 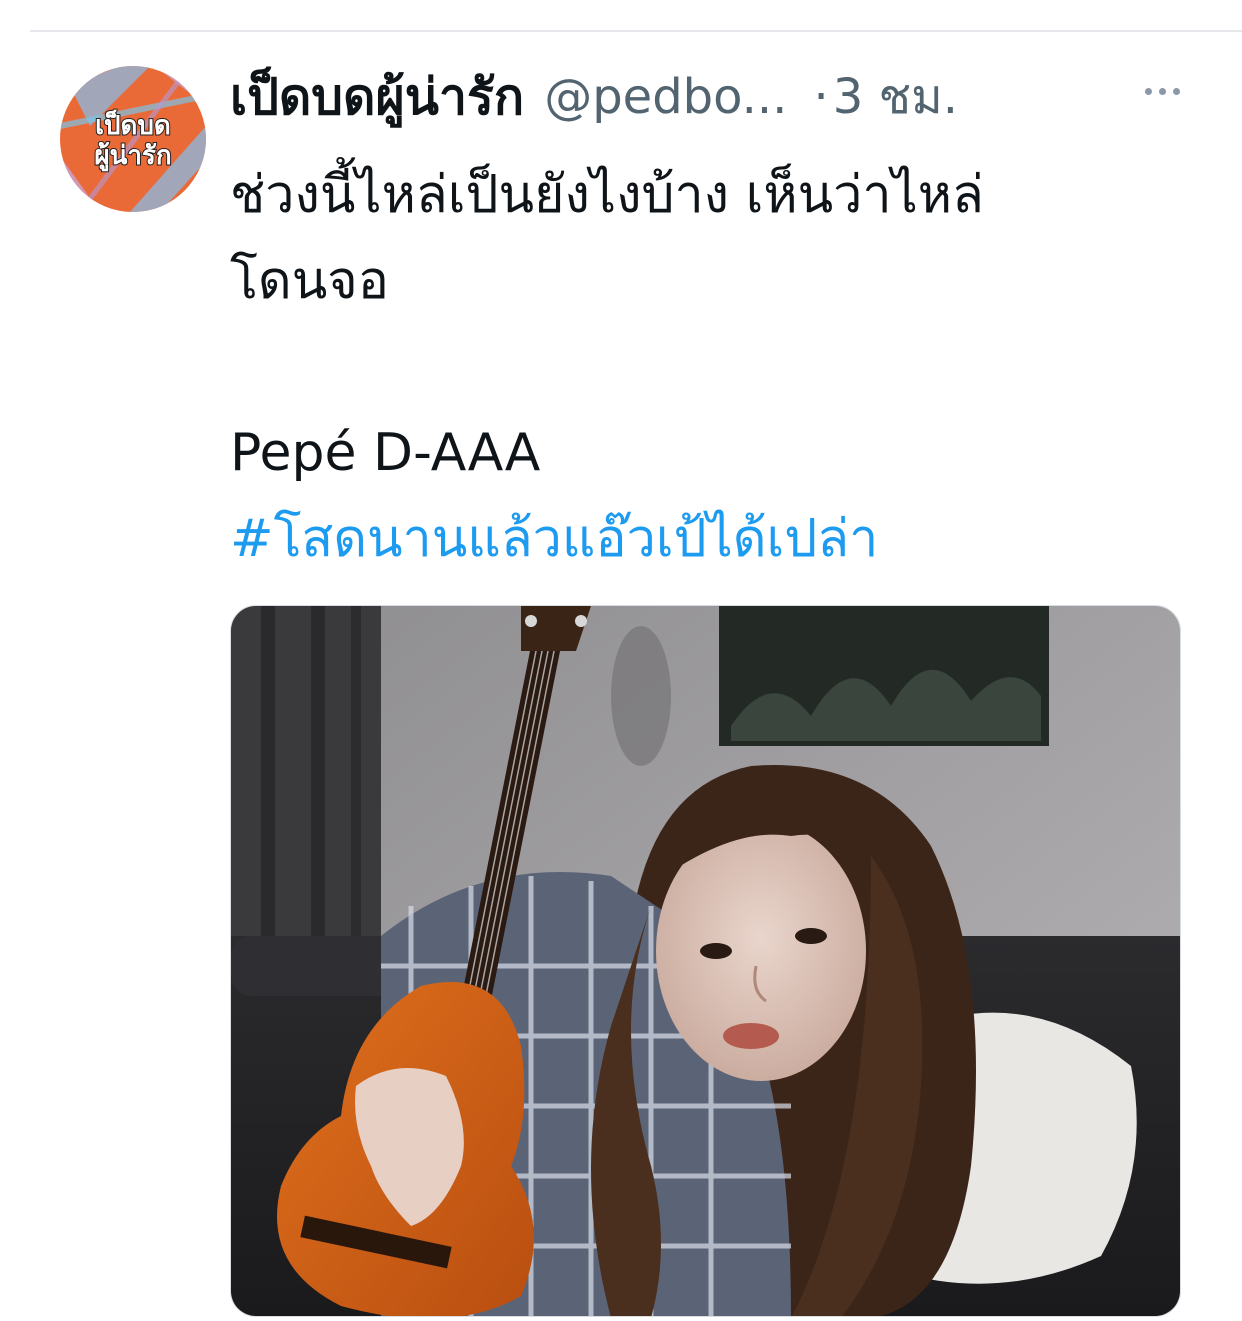 I want to click on avatar-image: เป็ดบด ผู้น่ารัก, so click(x=133, y=139).